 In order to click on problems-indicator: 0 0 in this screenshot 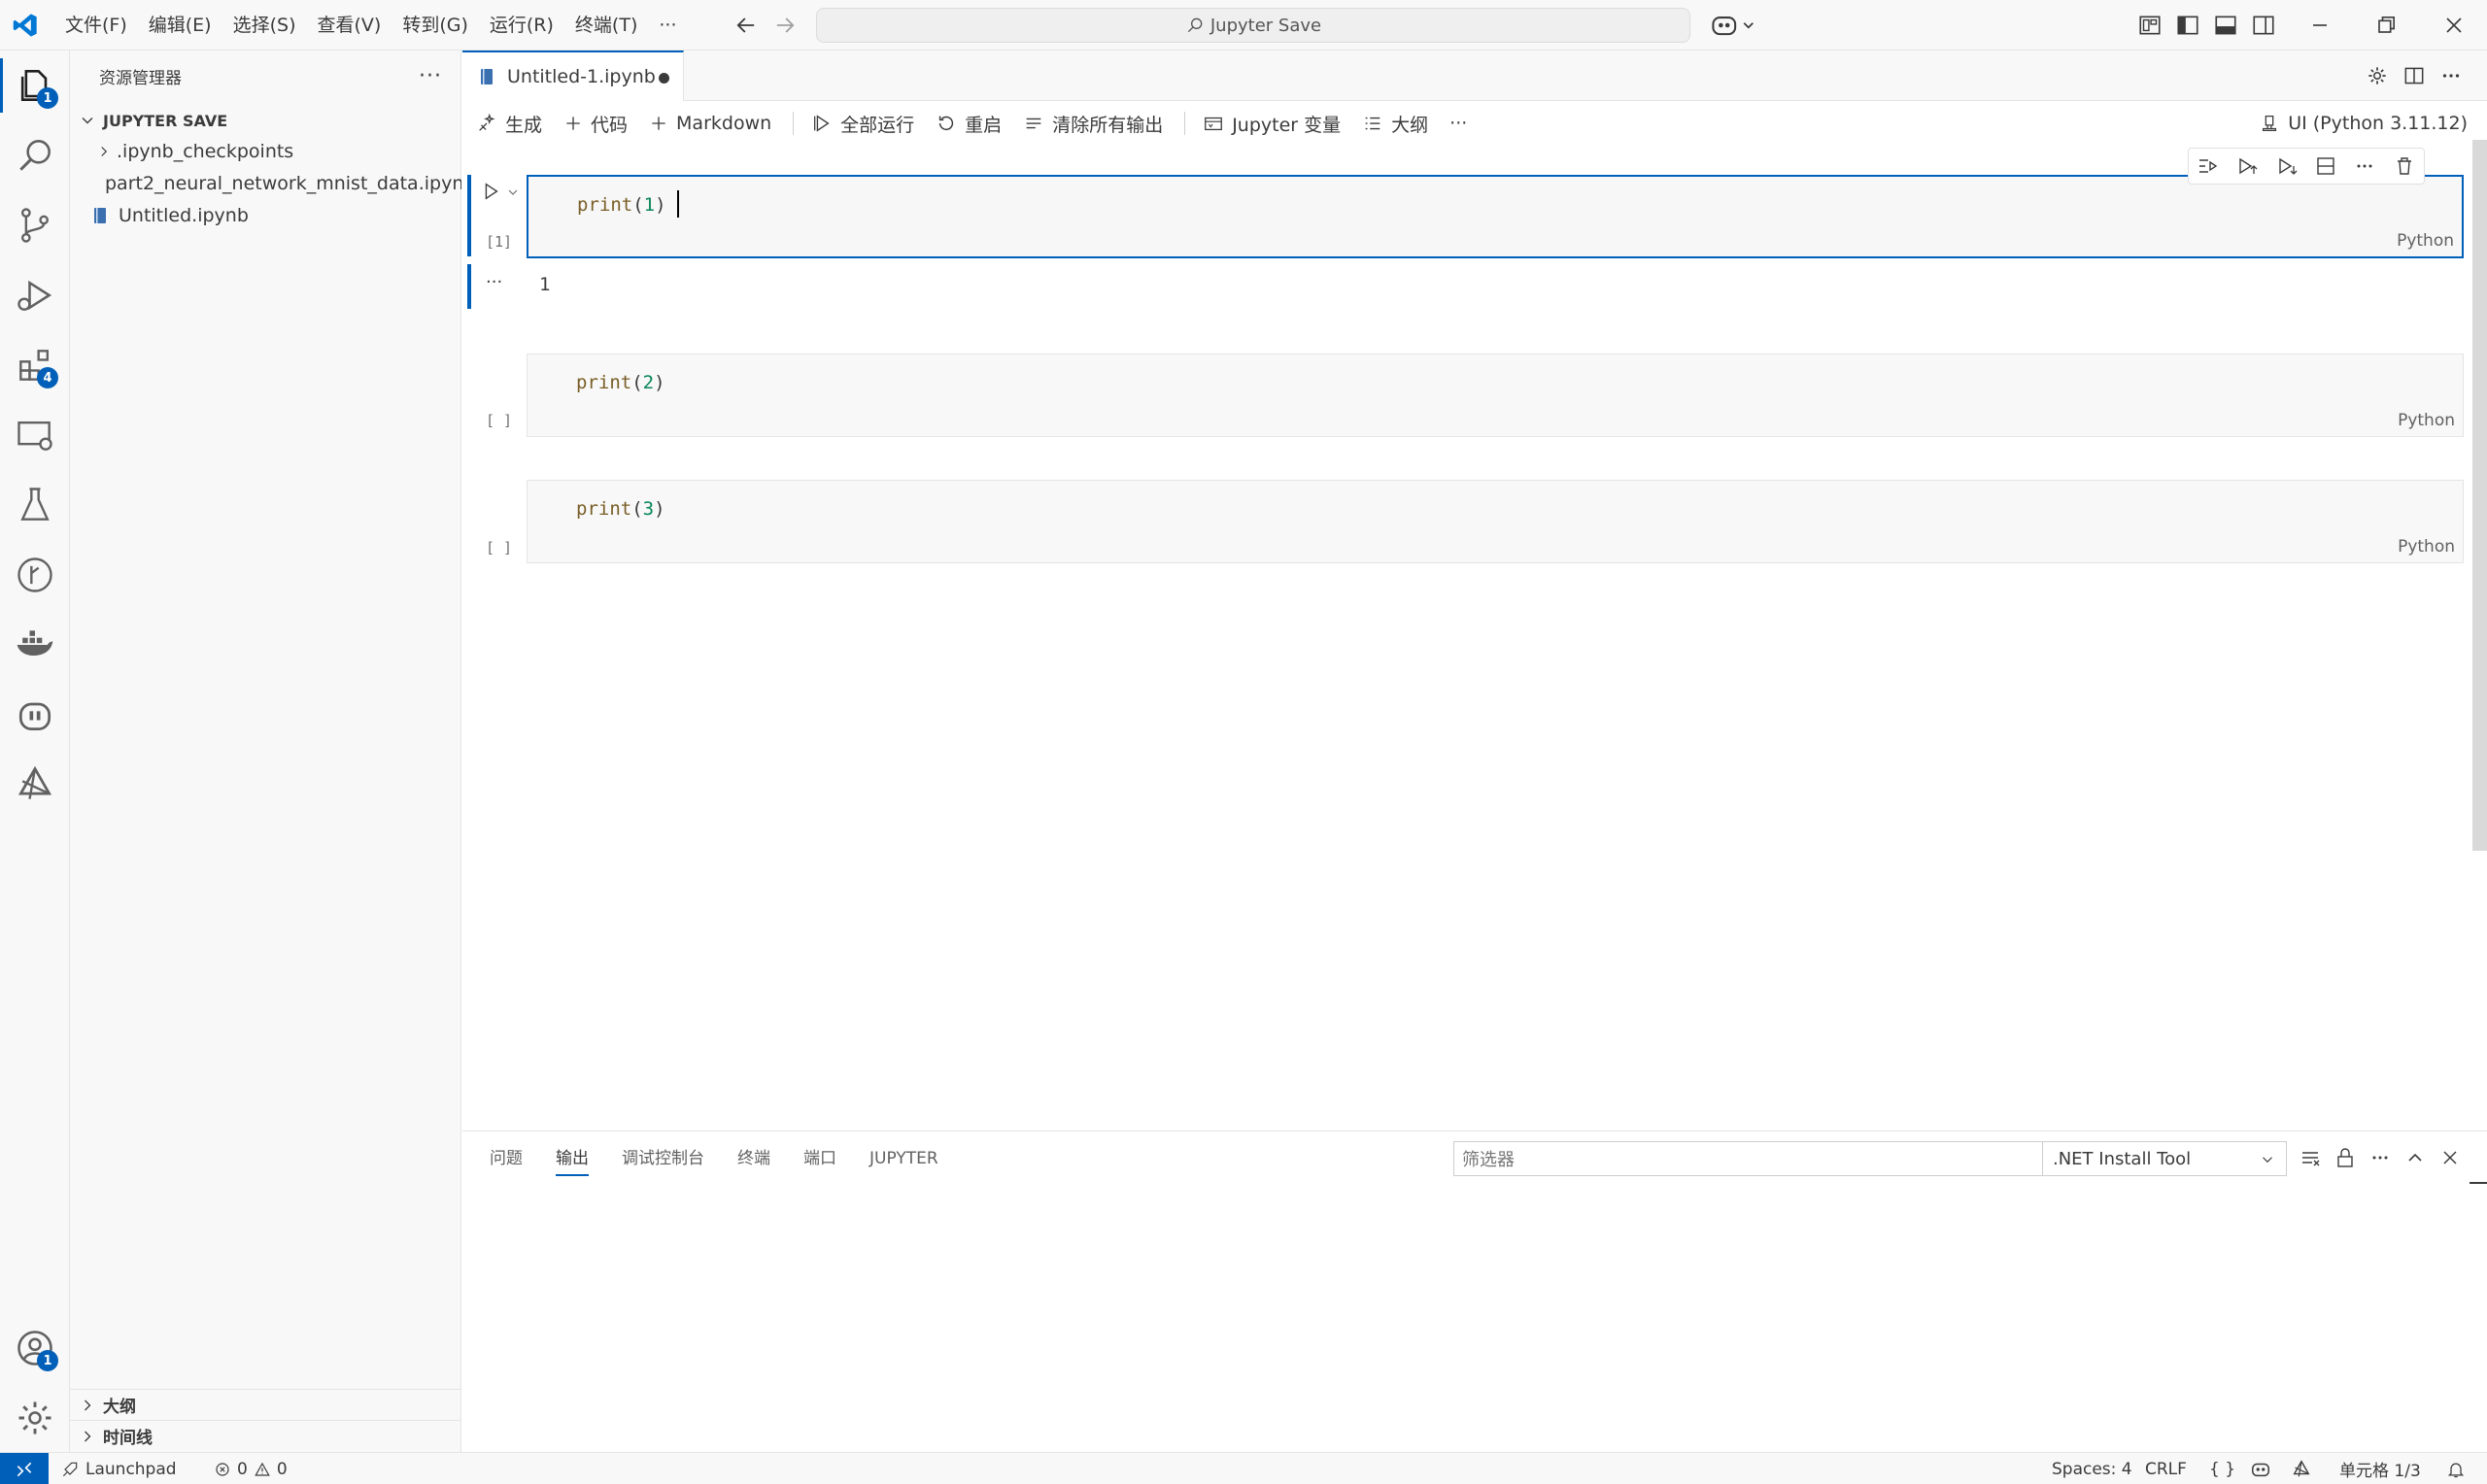, I will do `click(251, 1468)`.